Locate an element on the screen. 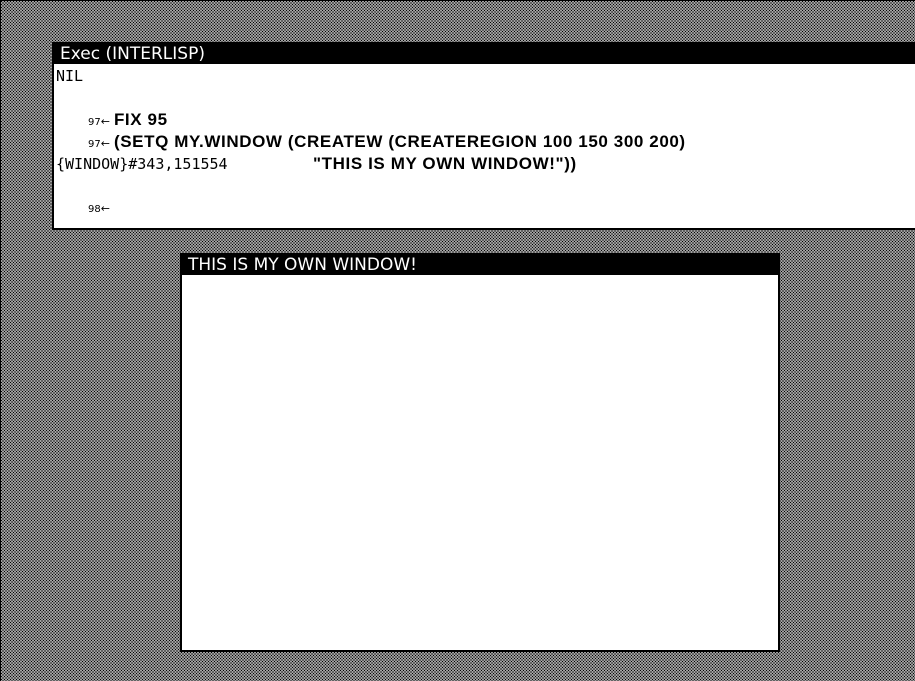 The width and height of the screenshot is (915, 681). output-nil: NIL is located at coordinates (70, 76).